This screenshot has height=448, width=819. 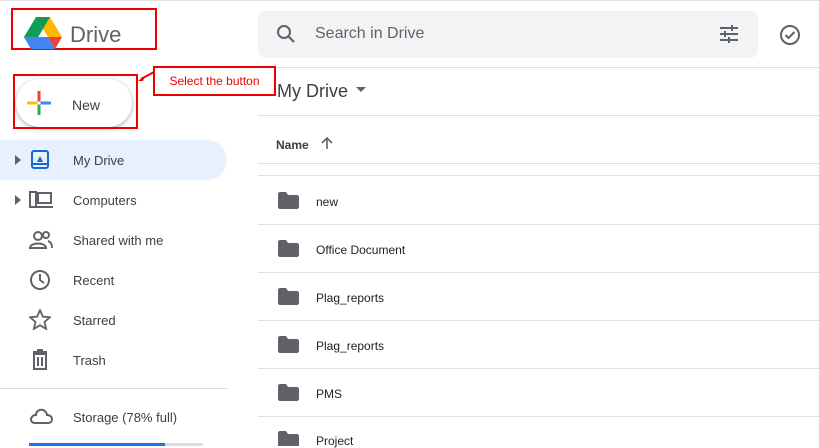 I want to click on ready-for-offline-icon, so click(x=790, y=35).